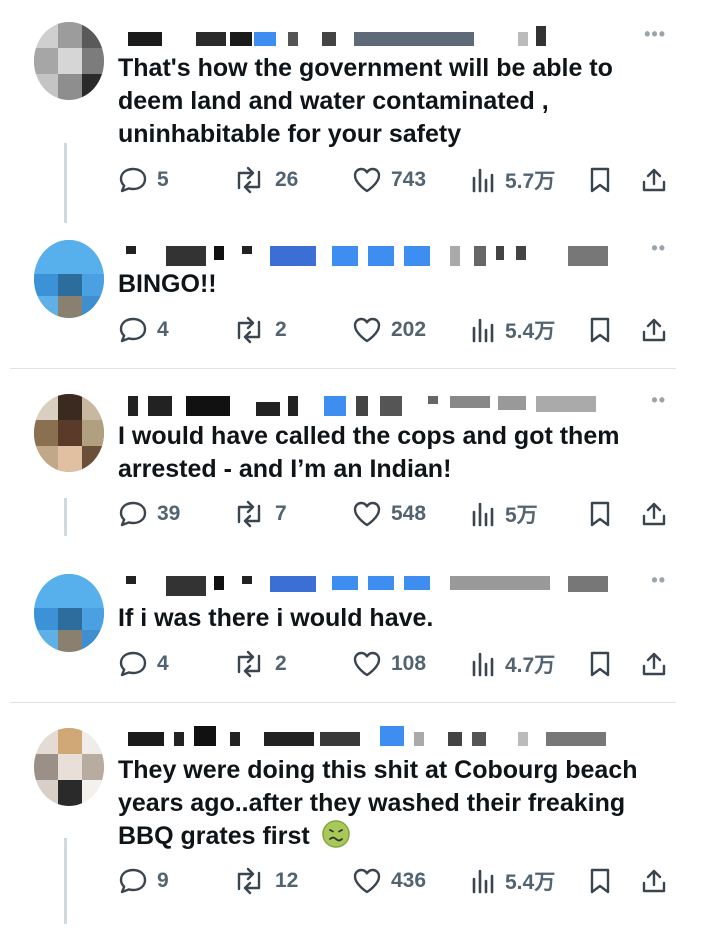 The image size is (716, 930). What do you see at coordinates (389, 330) in the screenshot?
I see `like-button: 202` at bounding box center [389, 330].